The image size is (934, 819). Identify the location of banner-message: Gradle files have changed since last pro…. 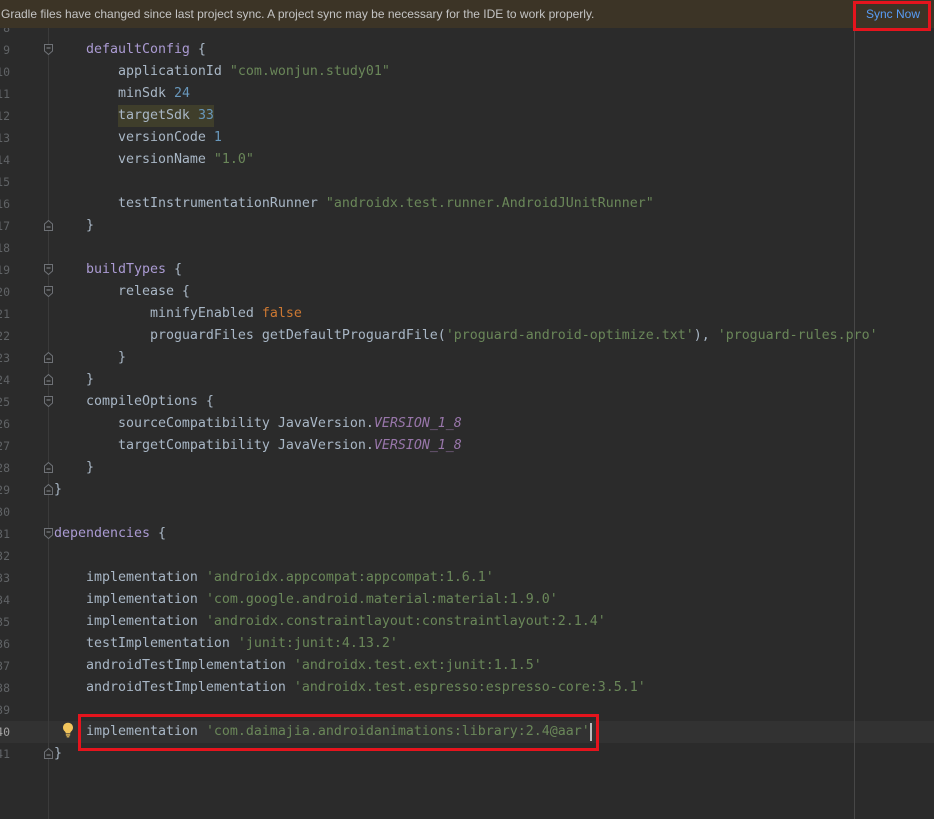
(298, 14).